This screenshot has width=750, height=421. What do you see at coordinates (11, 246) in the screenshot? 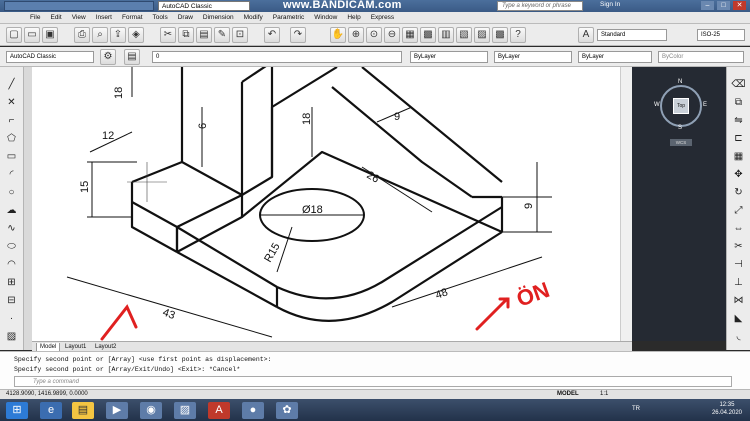
I see `ellipse-icon: ⬭` at bounding box center [11, 246].